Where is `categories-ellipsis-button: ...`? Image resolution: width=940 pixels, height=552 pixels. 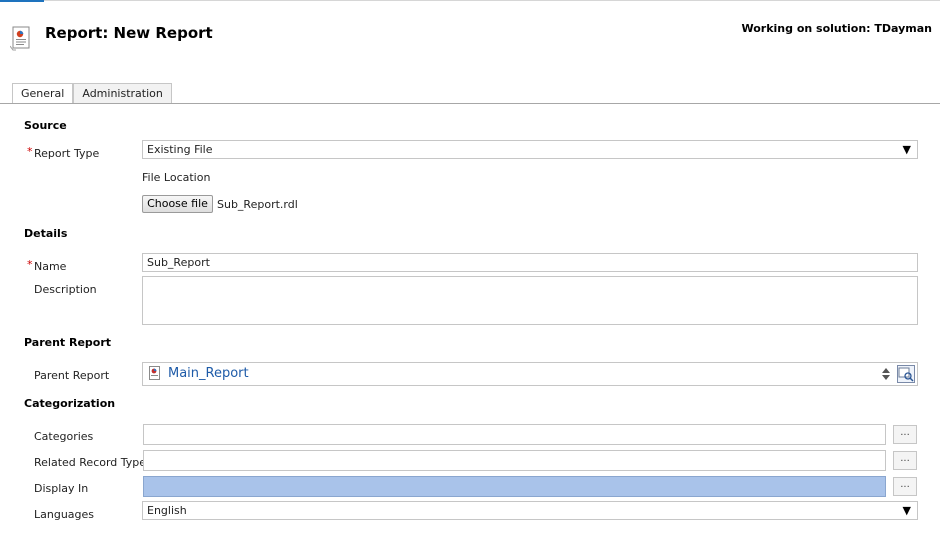
categories-ellipsis-button: ... is located at coordinates (905, 434).